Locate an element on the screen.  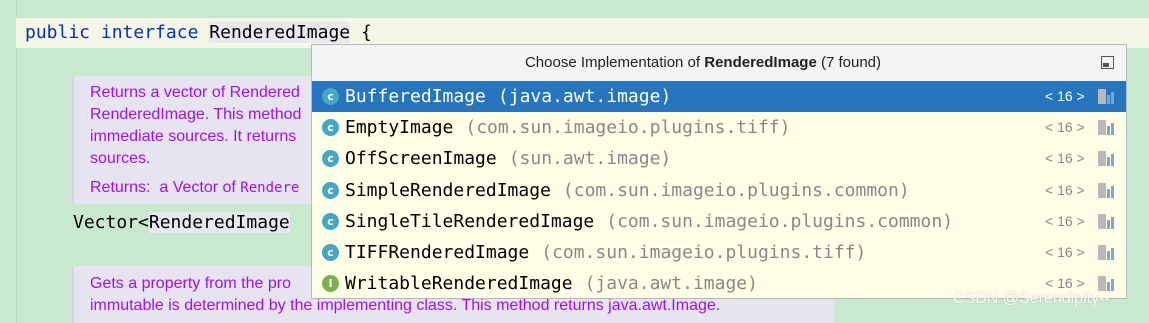
watermark: CSDN @Serendipity-- is located at coordinates (1031, 298).